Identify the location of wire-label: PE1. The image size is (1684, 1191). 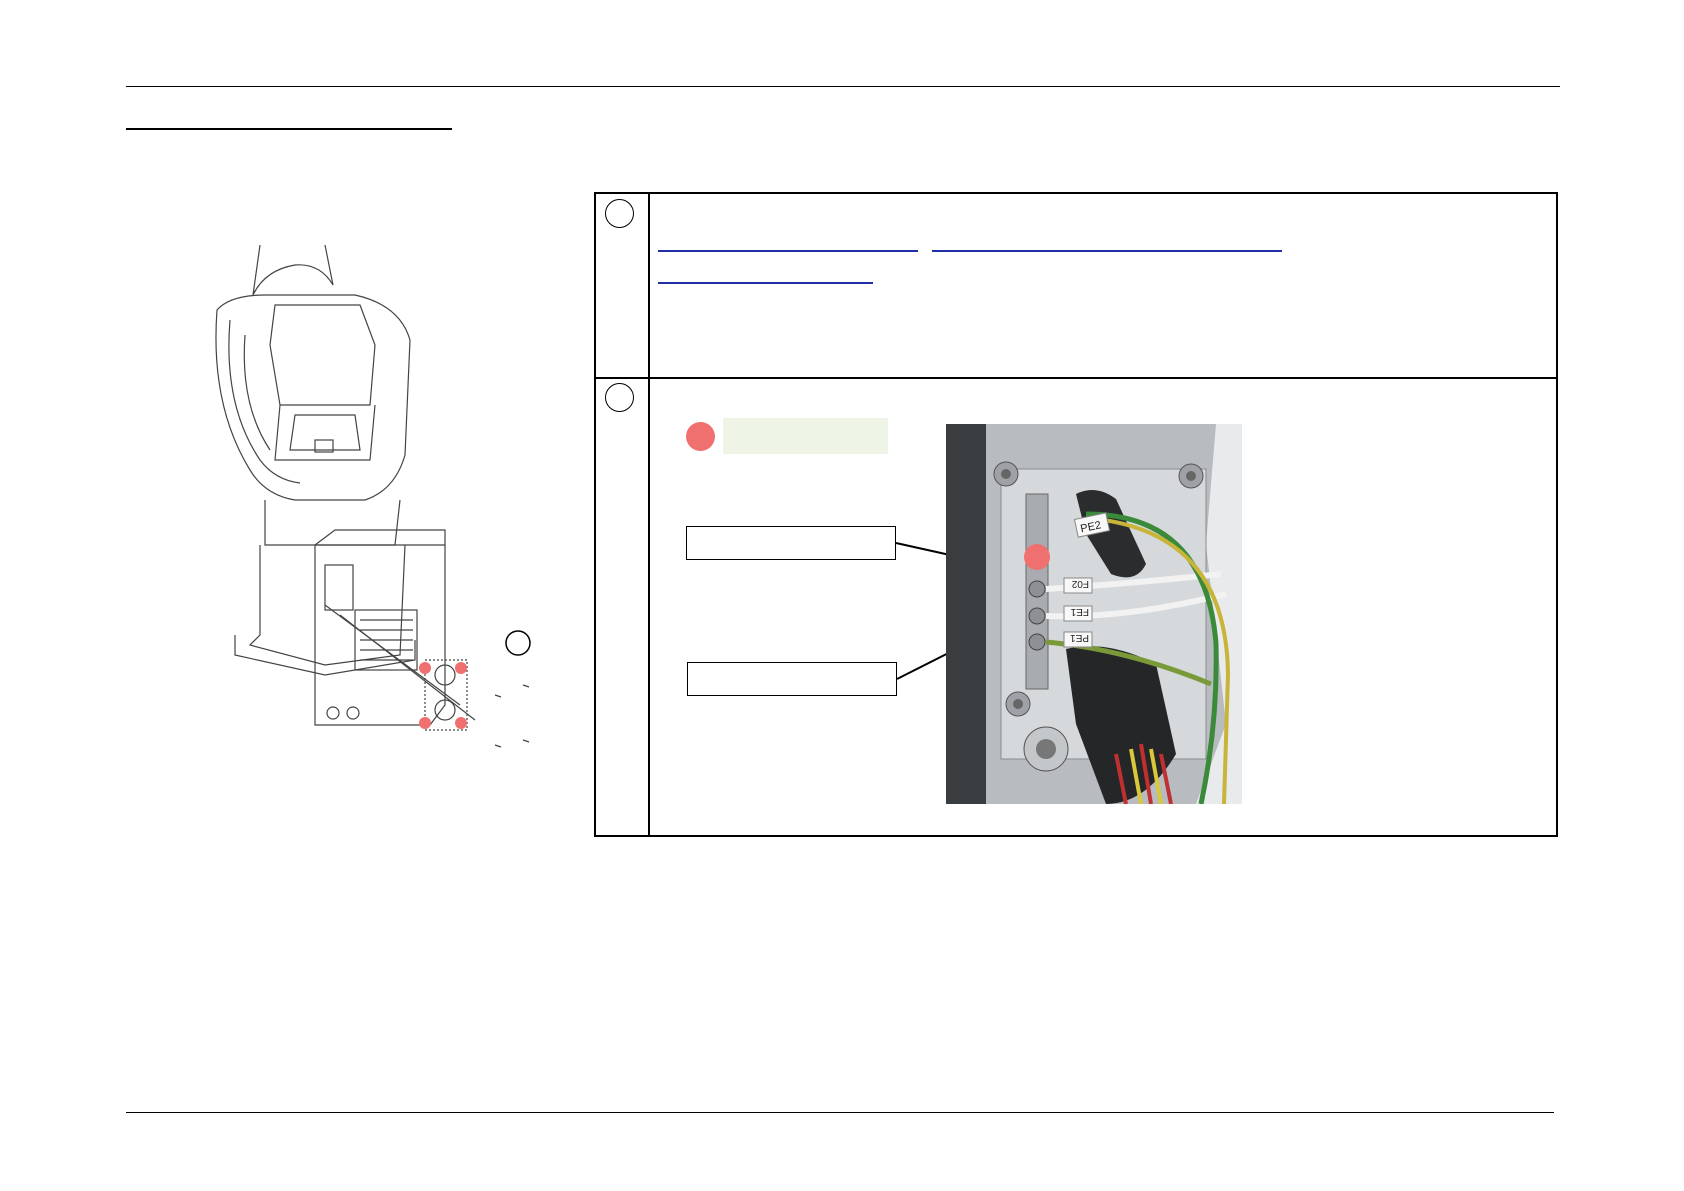
(1079, 637).